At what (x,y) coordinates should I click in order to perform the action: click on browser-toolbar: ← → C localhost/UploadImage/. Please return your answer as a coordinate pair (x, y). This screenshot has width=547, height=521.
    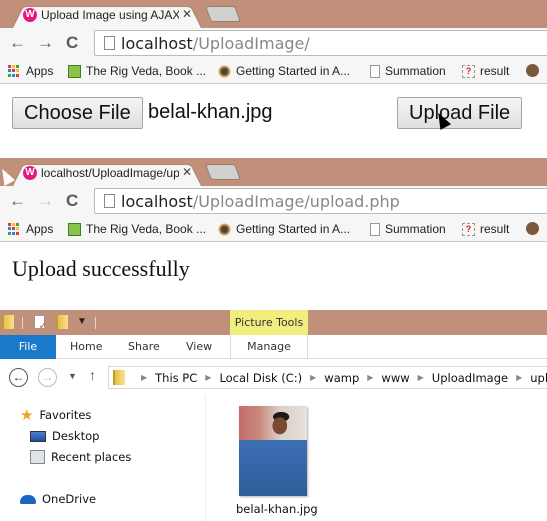
    Looking at the image, I should click on (273, 43).